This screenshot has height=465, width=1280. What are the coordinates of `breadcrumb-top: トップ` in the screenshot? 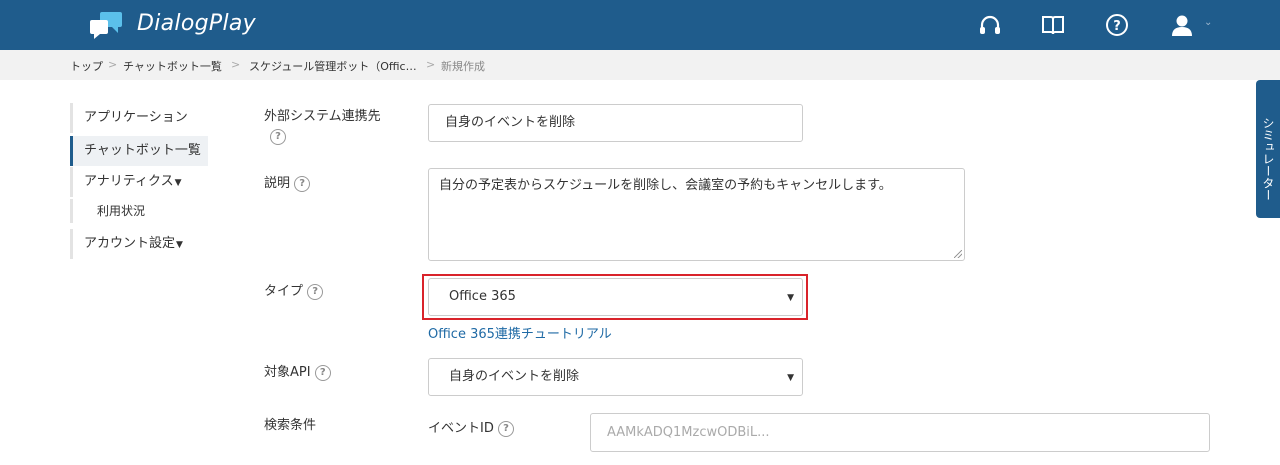 It's located at (86, 66).